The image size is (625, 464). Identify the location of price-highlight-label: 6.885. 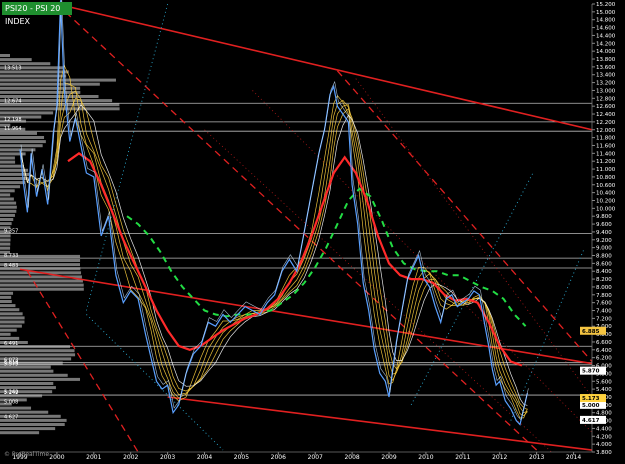
(591, 332).